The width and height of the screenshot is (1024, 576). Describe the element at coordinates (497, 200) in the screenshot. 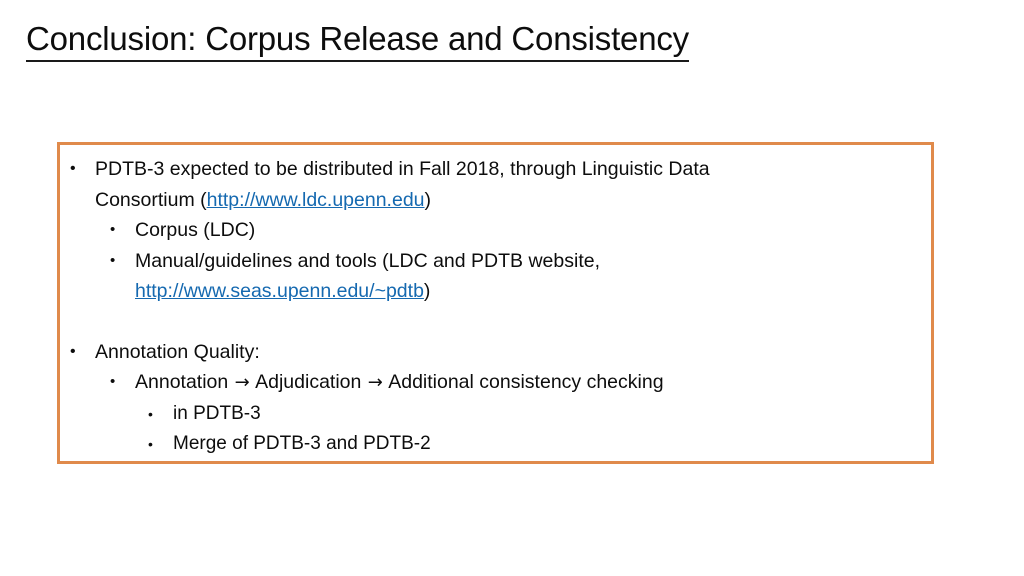

I see `list-item-continuation: Consortium (http://www.ldc.upenn.edu)` at that location.